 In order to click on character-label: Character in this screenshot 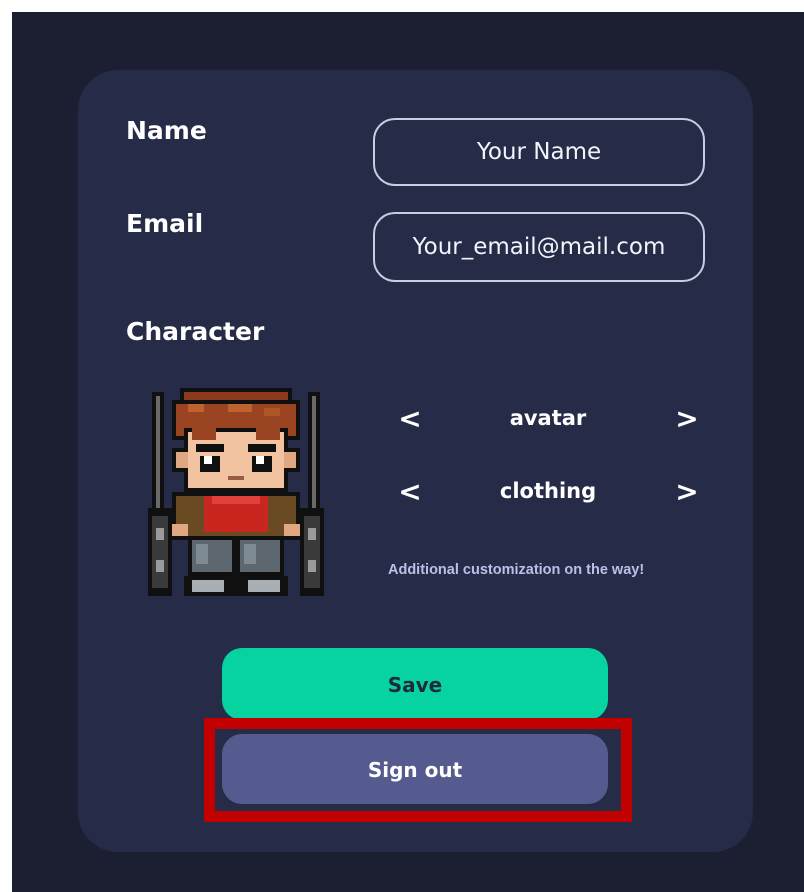, I will do `click(195, 331)`.